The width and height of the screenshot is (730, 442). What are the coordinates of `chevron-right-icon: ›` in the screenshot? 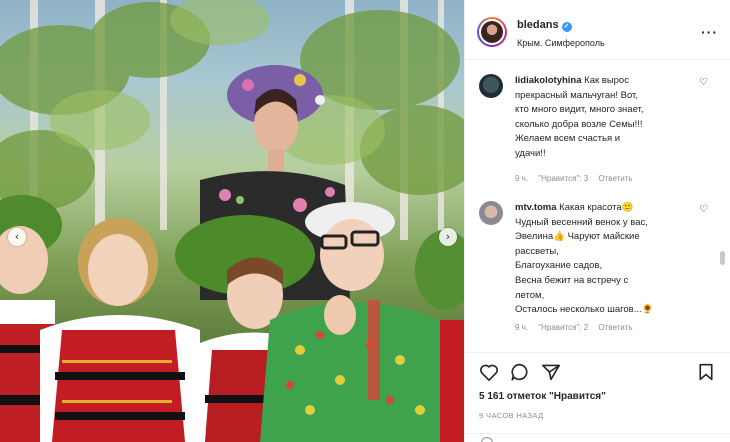 It's located at (448, 237).